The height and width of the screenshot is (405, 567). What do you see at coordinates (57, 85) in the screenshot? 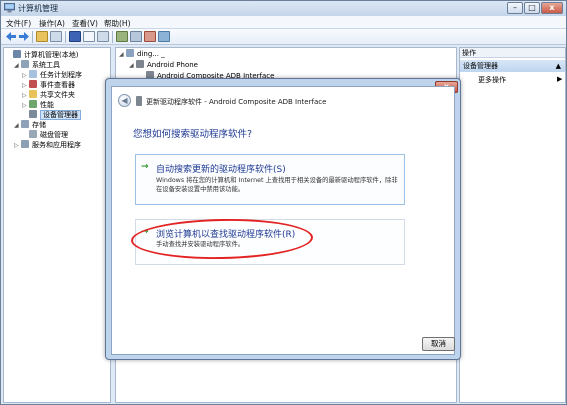
I see `tree-item-label: 事件查看器` at bounding box center [57, 85].